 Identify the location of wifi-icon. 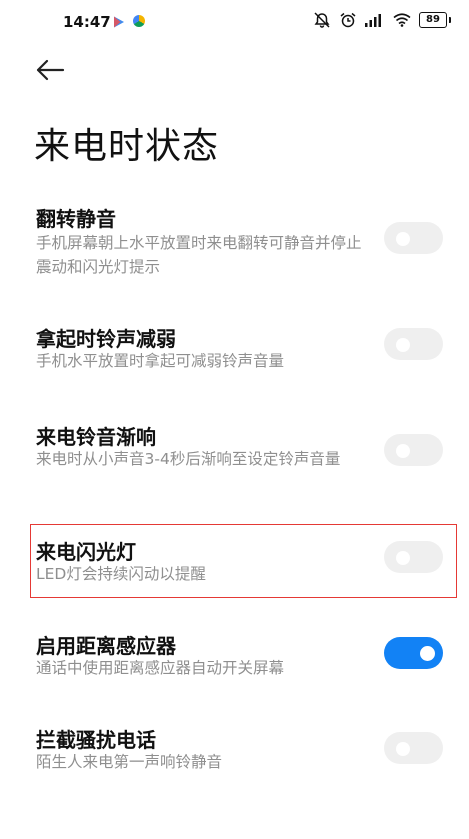
(402, 20).